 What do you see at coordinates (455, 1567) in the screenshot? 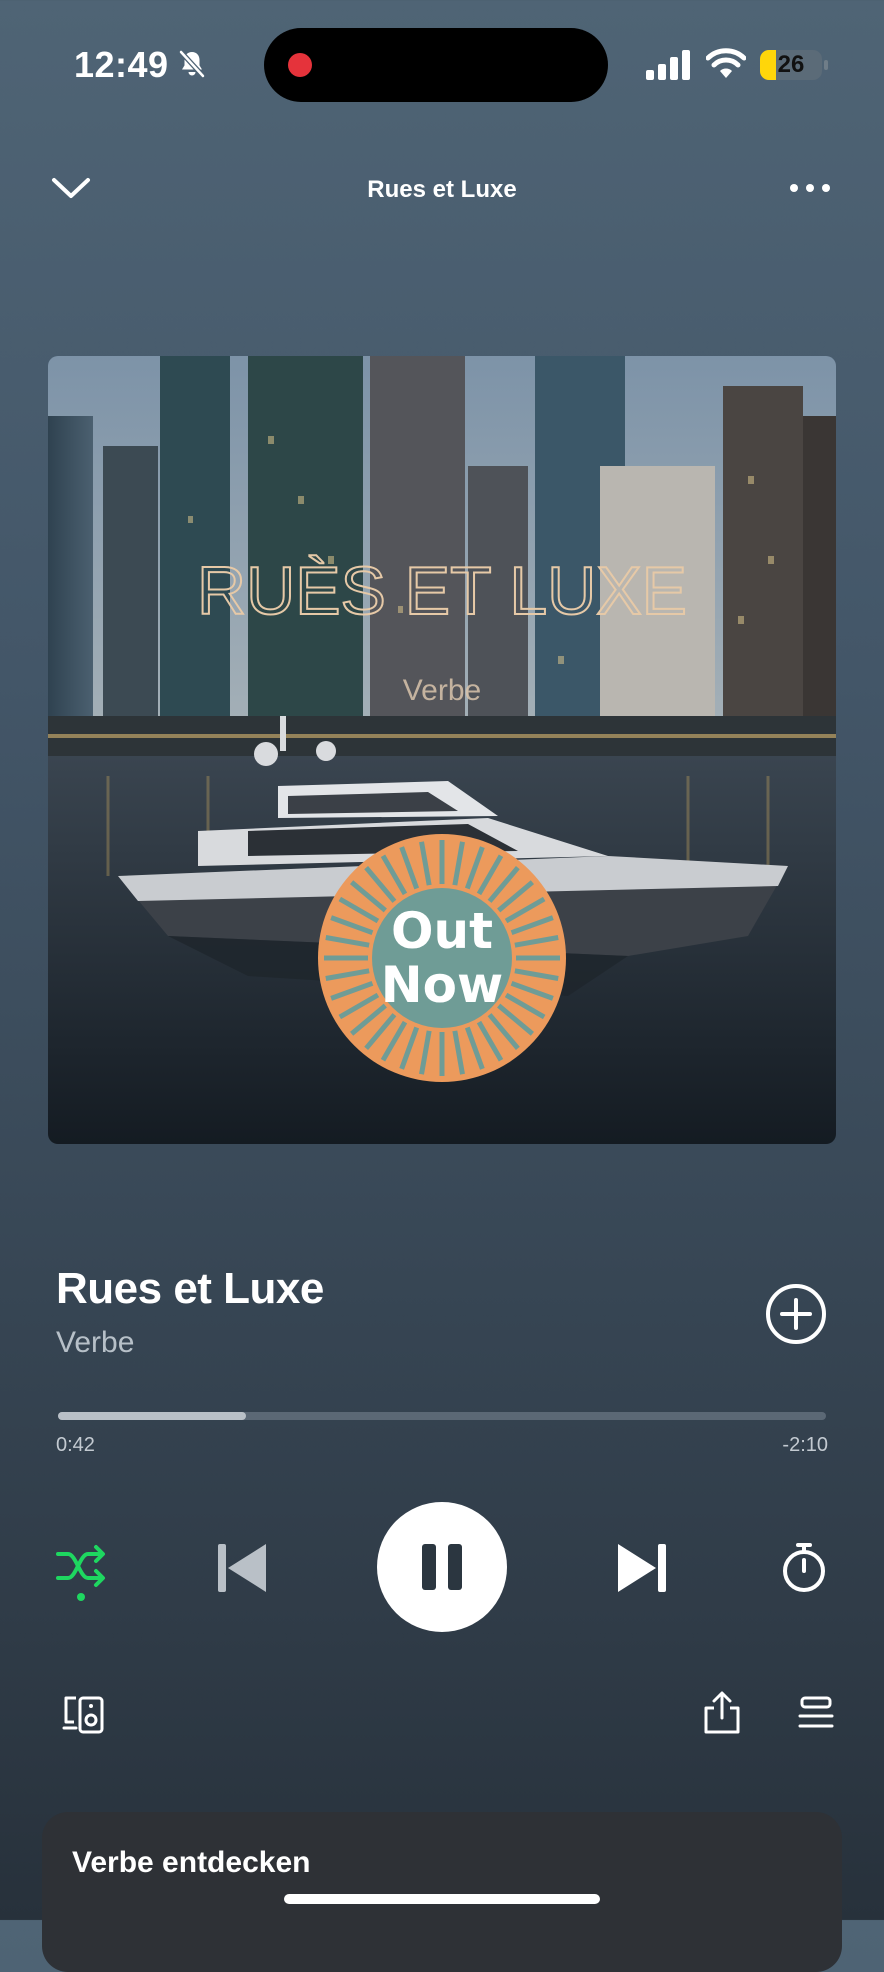
I see `pause-icon-bar` at bounding box center [455, 1567].